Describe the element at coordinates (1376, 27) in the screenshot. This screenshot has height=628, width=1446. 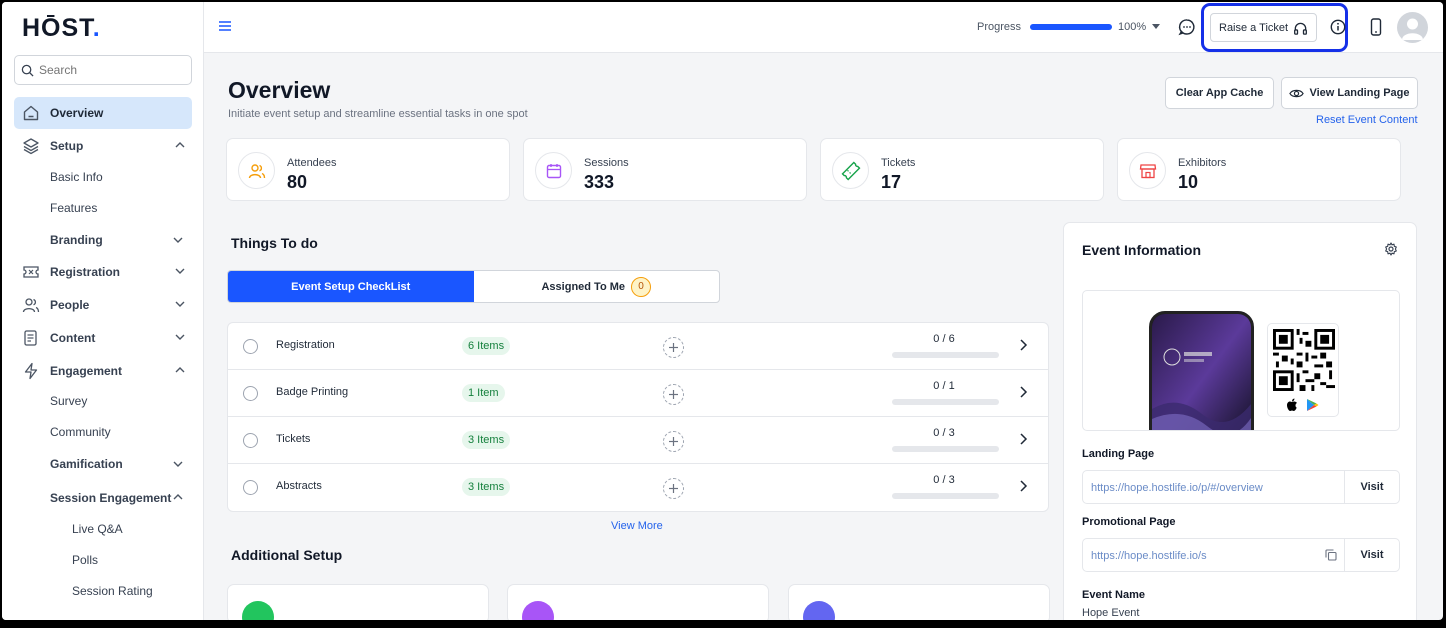
I see `mobile-phone-icon` at that location.